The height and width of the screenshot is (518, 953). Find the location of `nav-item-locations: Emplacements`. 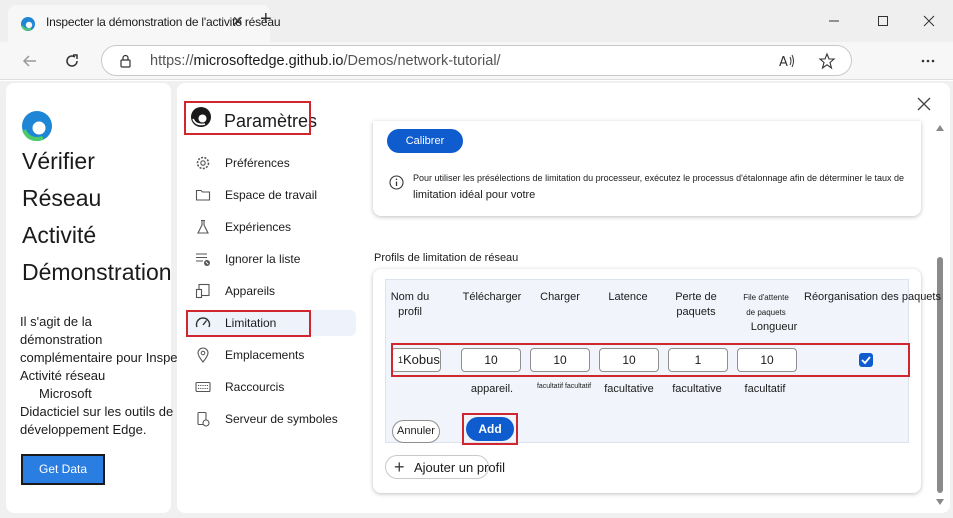

nav-item-locations: Emplacements is located at coordinates (271, 355).